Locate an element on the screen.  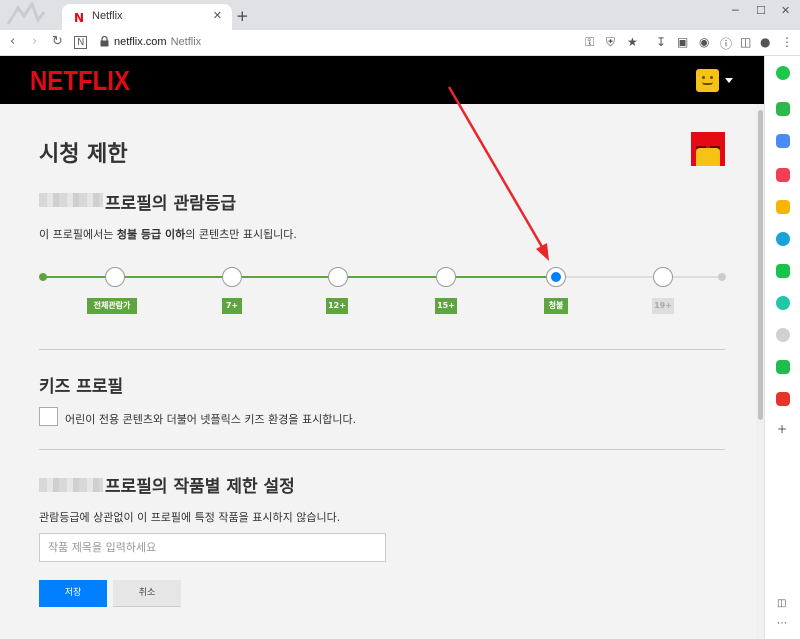
title-search-input is located at coordinates (212, 547).